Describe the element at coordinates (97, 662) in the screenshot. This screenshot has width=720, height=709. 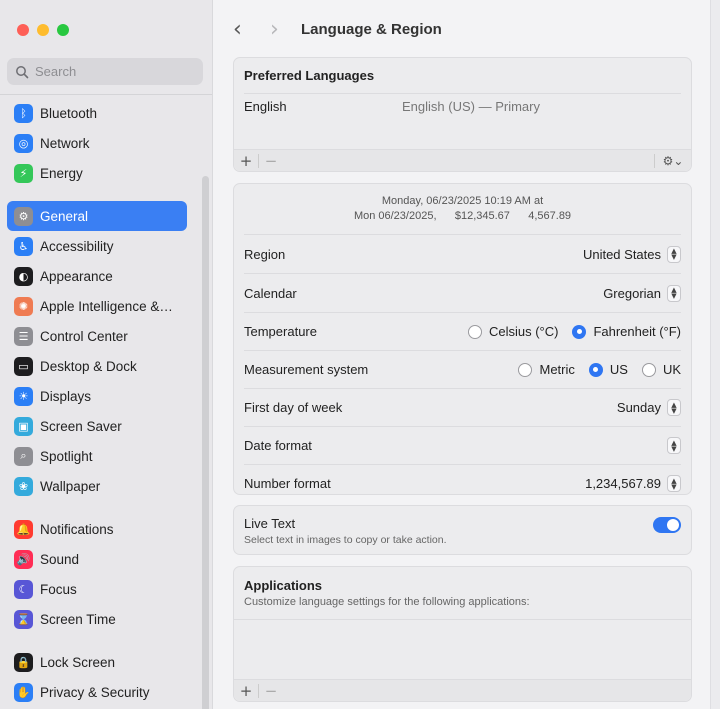
I see `sidebar-item-lock-screen: 🔒 Lock Screen` at that location.